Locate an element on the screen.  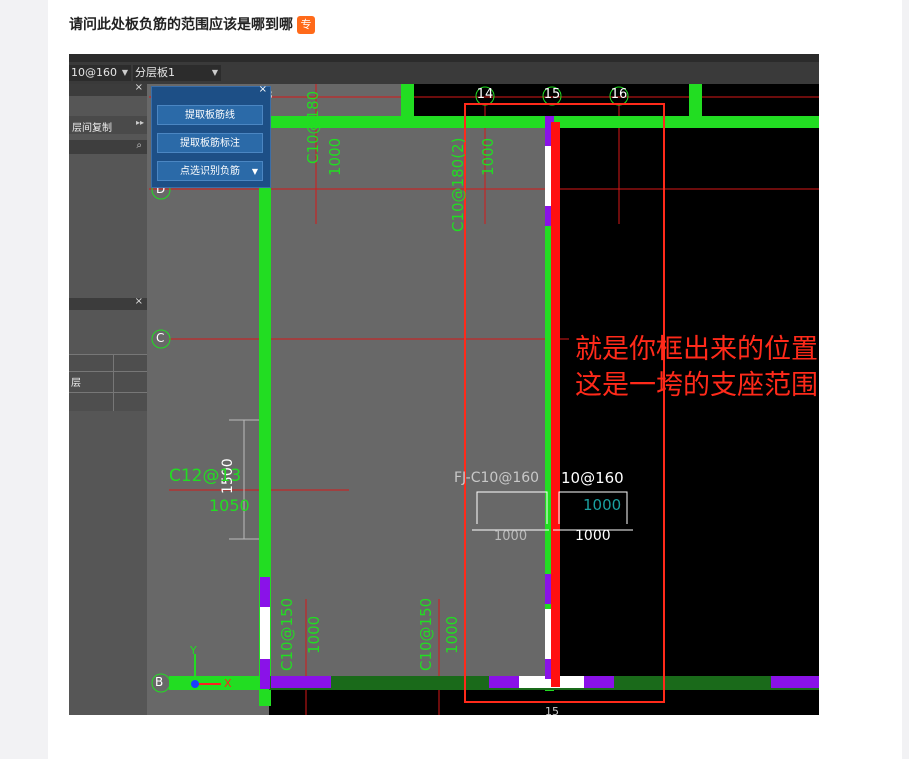
pane-table: 层 is located at coordinates (108, 382).